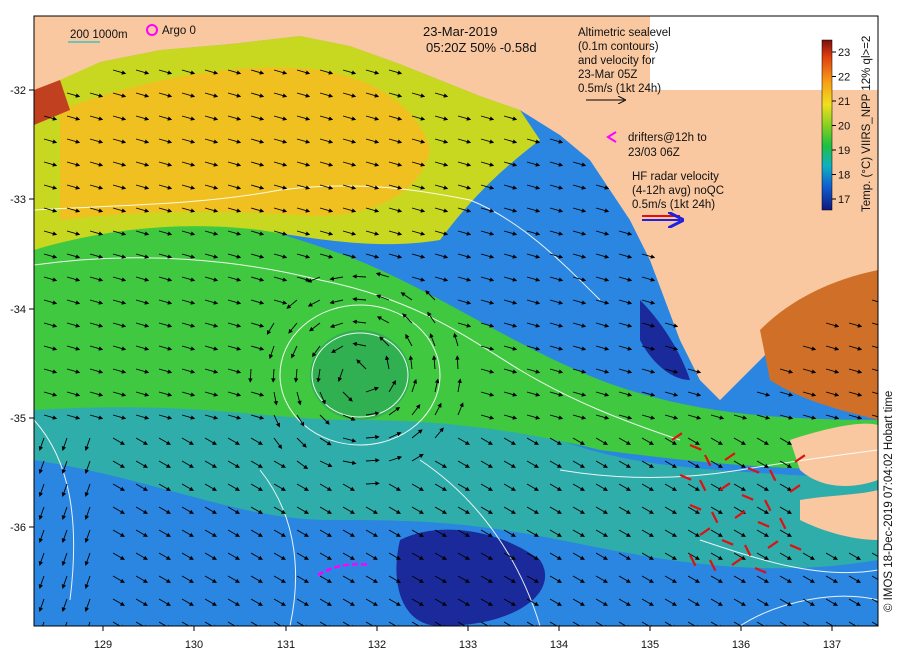 The image size is (900, 660). I want to click on eddy, so click(360, 375).